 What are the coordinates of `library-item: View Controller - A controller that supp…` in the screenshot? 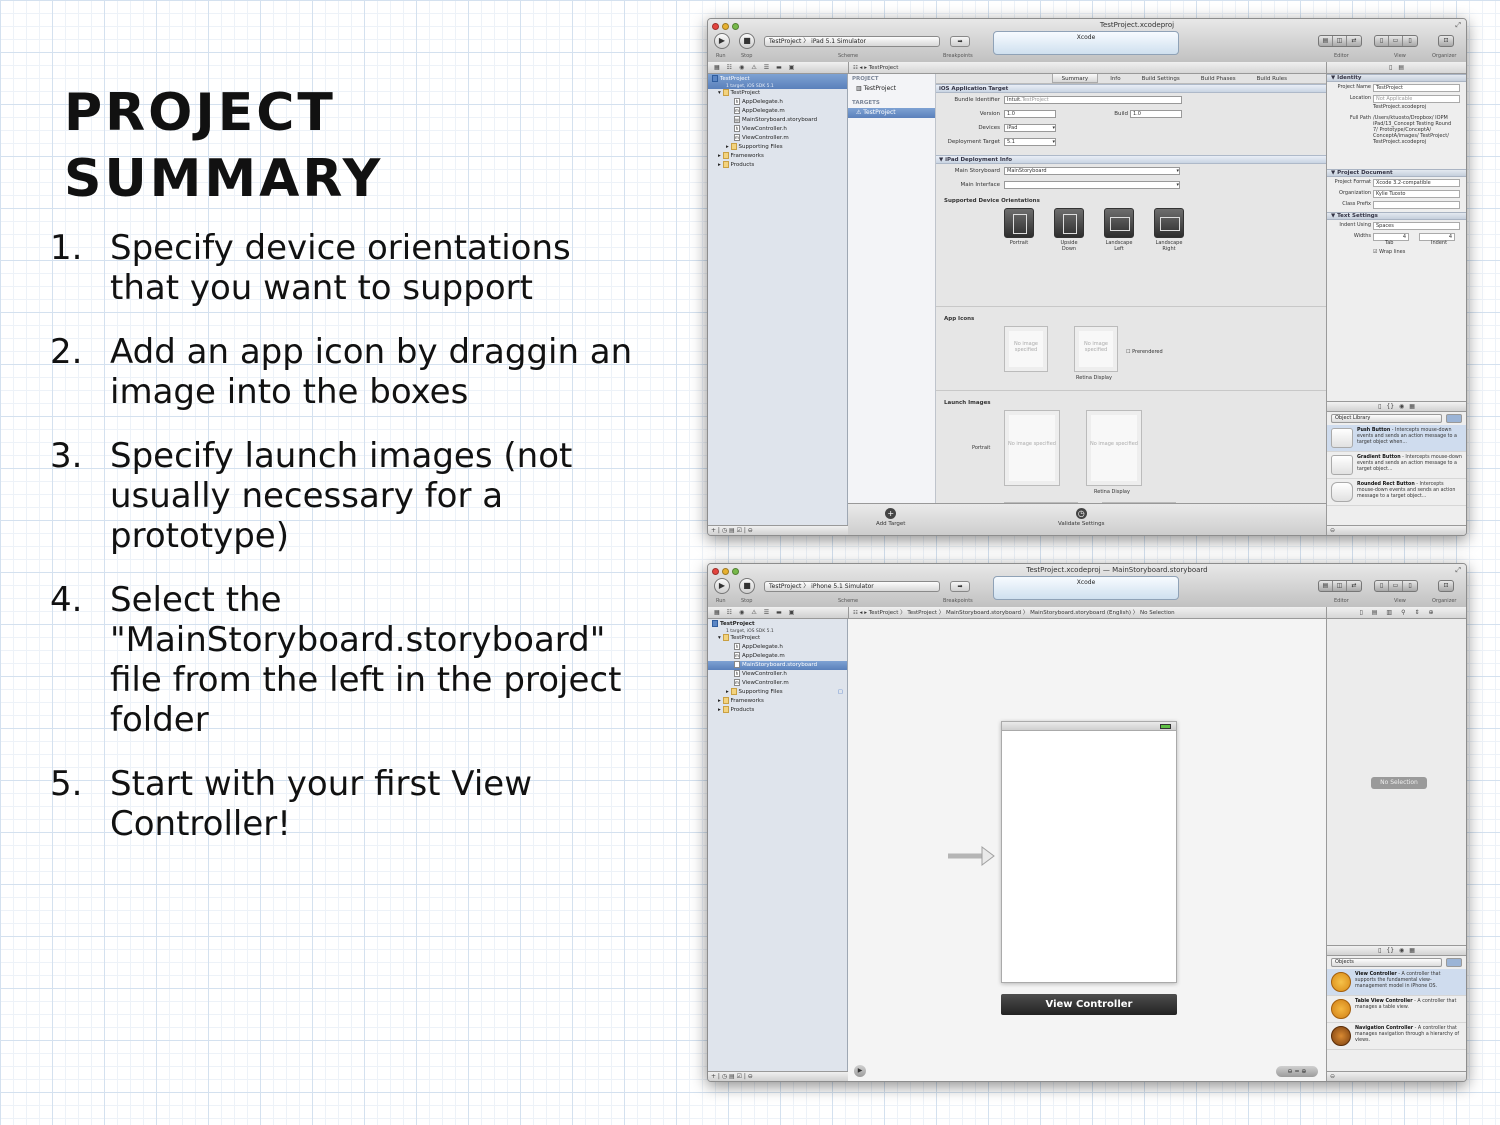 It's located at (1396, 982).